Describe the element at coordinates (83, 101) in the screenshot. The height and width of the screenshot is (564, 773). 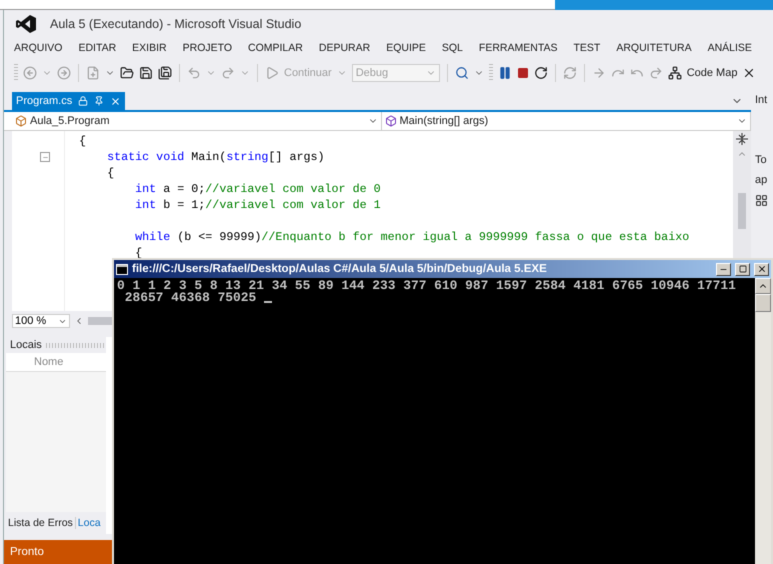
I see `lock-icon` at that location.